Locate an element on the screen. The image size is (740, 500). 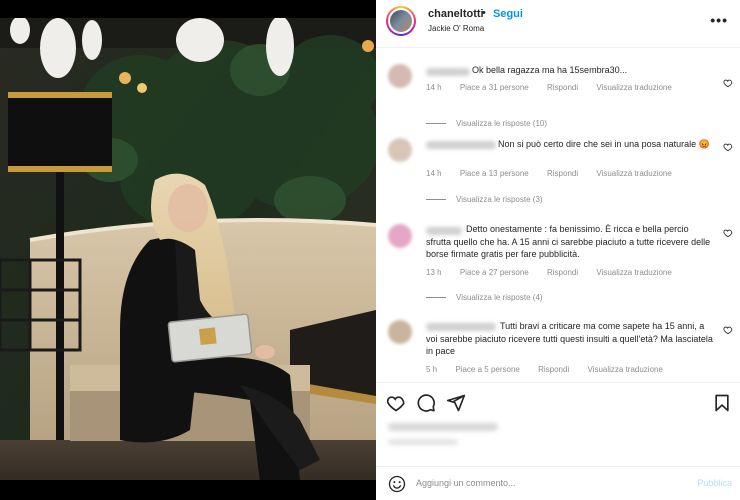
emoji-icon is located at coordinates (397, 484).